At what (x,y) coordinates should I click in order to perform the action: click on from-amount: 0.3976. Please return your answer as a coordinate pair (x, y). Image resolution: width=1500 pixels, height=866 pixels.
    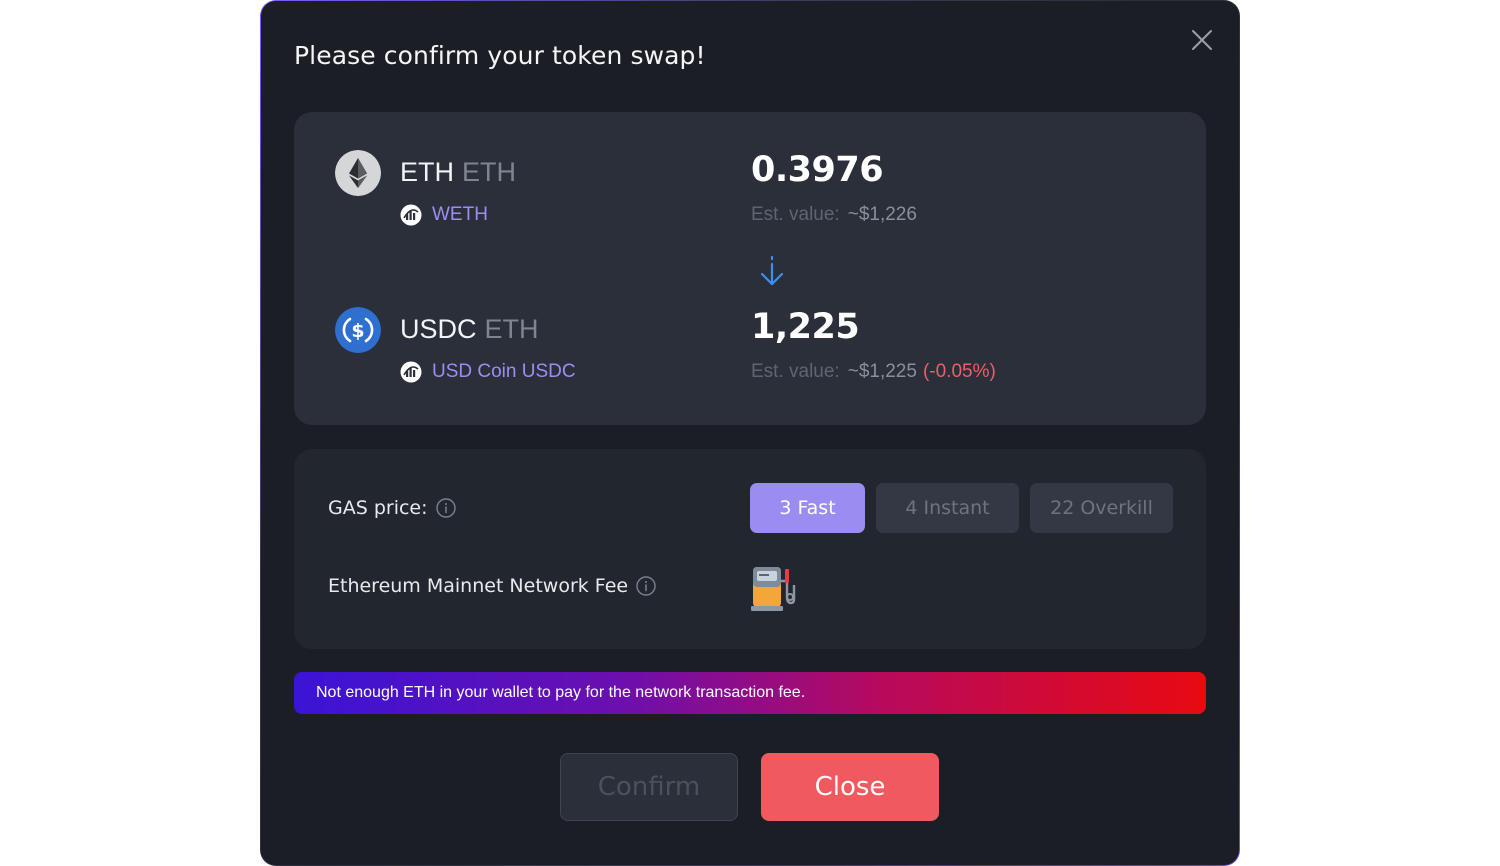
    Looking at the image, I should click on (817, 170).